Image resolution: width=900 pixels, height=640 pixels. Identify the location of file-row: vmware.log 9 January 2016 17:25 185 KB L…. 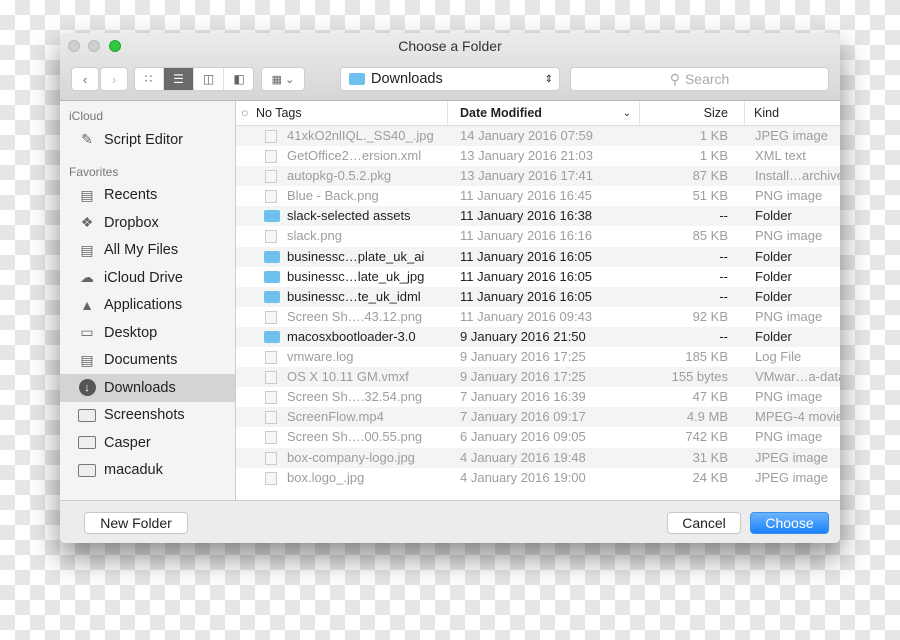
(538, 357).